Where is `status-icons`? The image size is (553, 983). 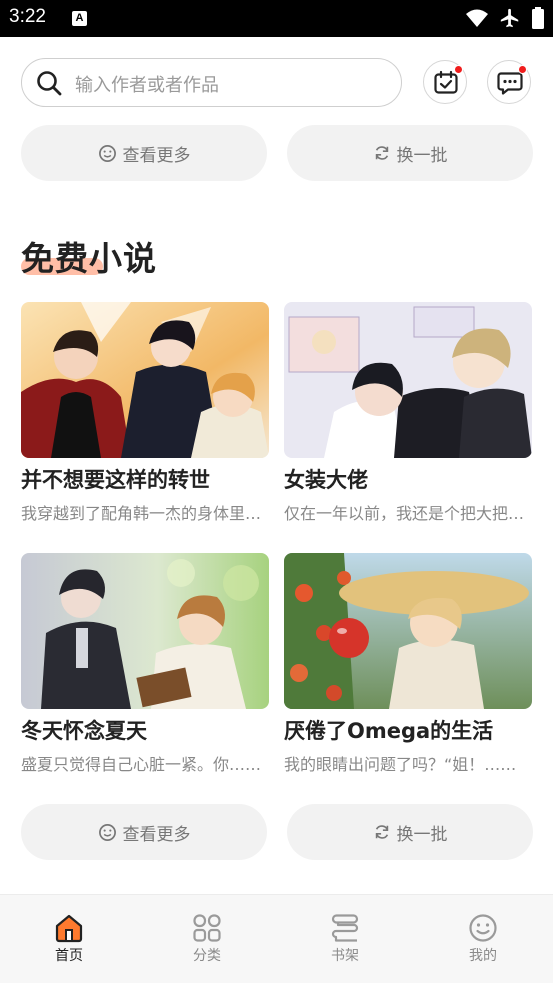
status-icons is located at coordinates (505, 18).